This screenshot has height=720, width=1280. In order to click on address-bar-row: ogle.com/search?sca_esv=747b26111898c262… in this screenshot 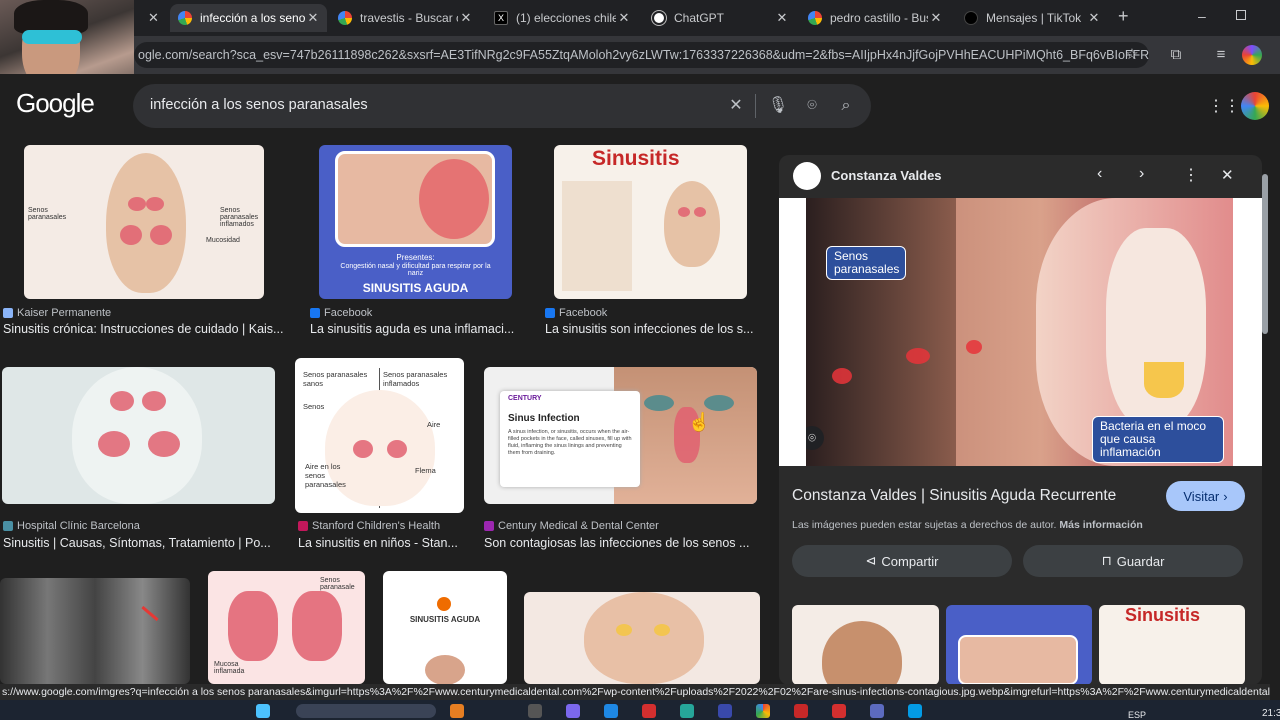, I will do `click(640, 55)`.